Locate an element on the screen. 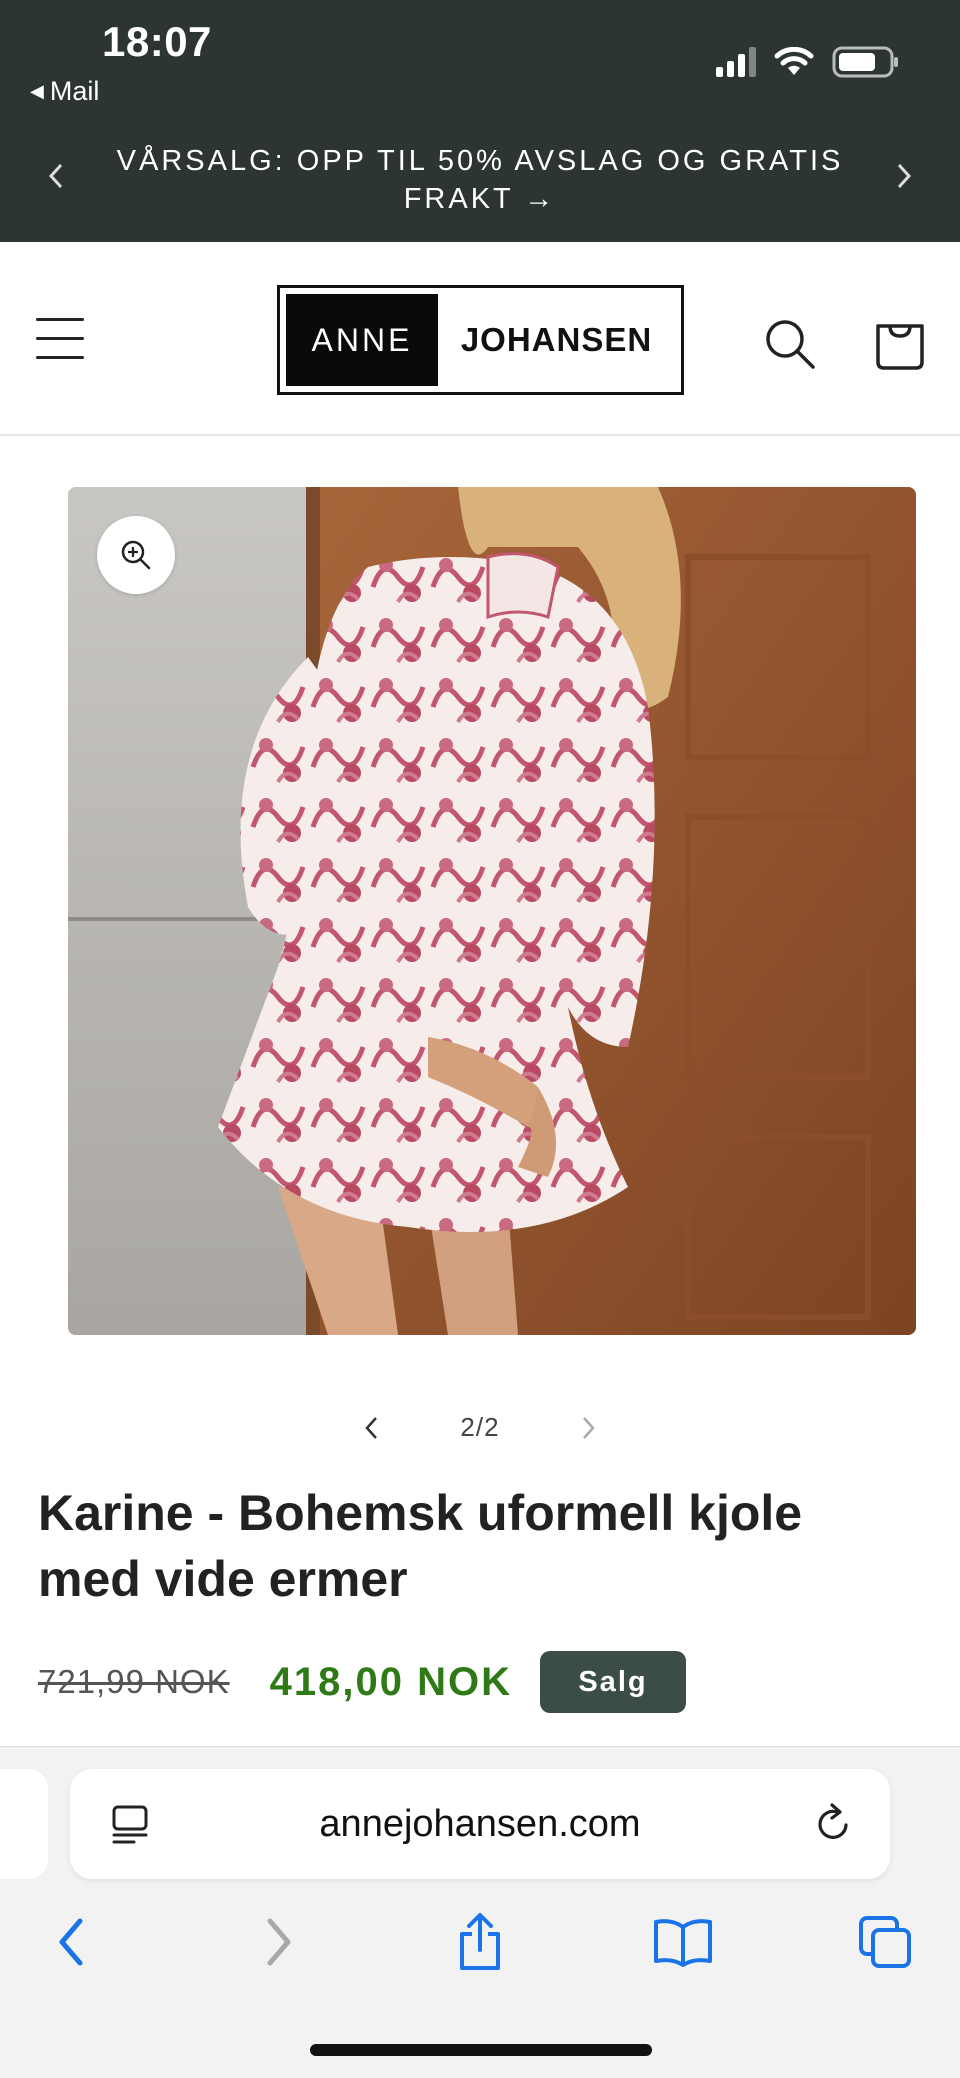 The width and height of the screenshot is (960, 2078). share-button is located at coordinates (480, 1942).